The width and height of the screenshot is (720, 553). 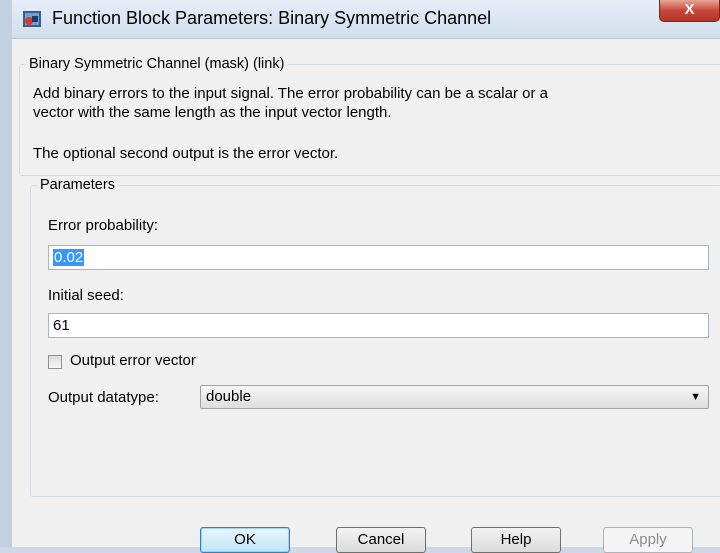 I want to click on chevron-down-icon: ▼, so click(x=695, y=397).